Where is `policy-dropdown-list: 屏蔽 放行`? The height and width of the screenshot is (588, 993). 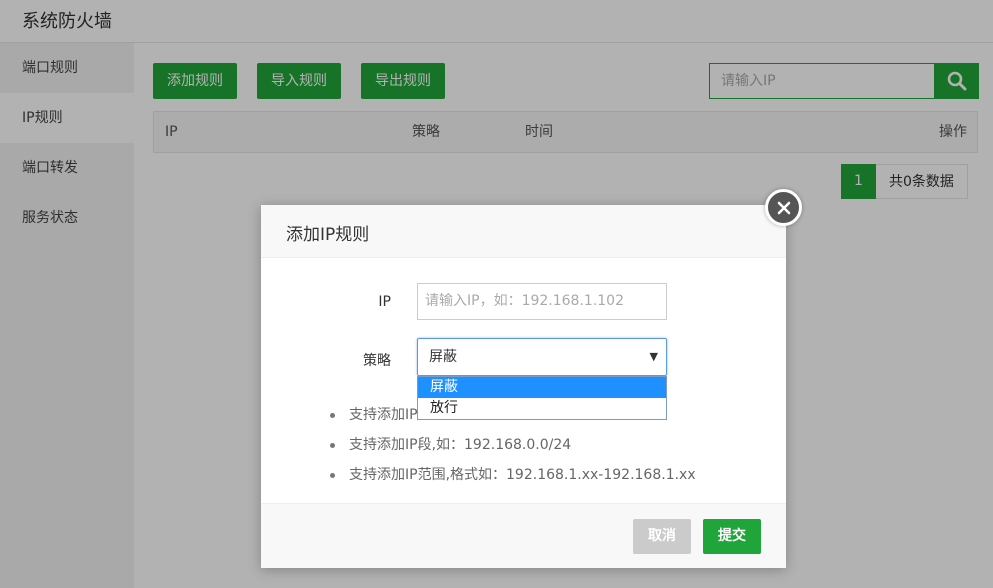 policy-dropdown-list: 屏蔽 放行 is located at coordinates (542, 398).